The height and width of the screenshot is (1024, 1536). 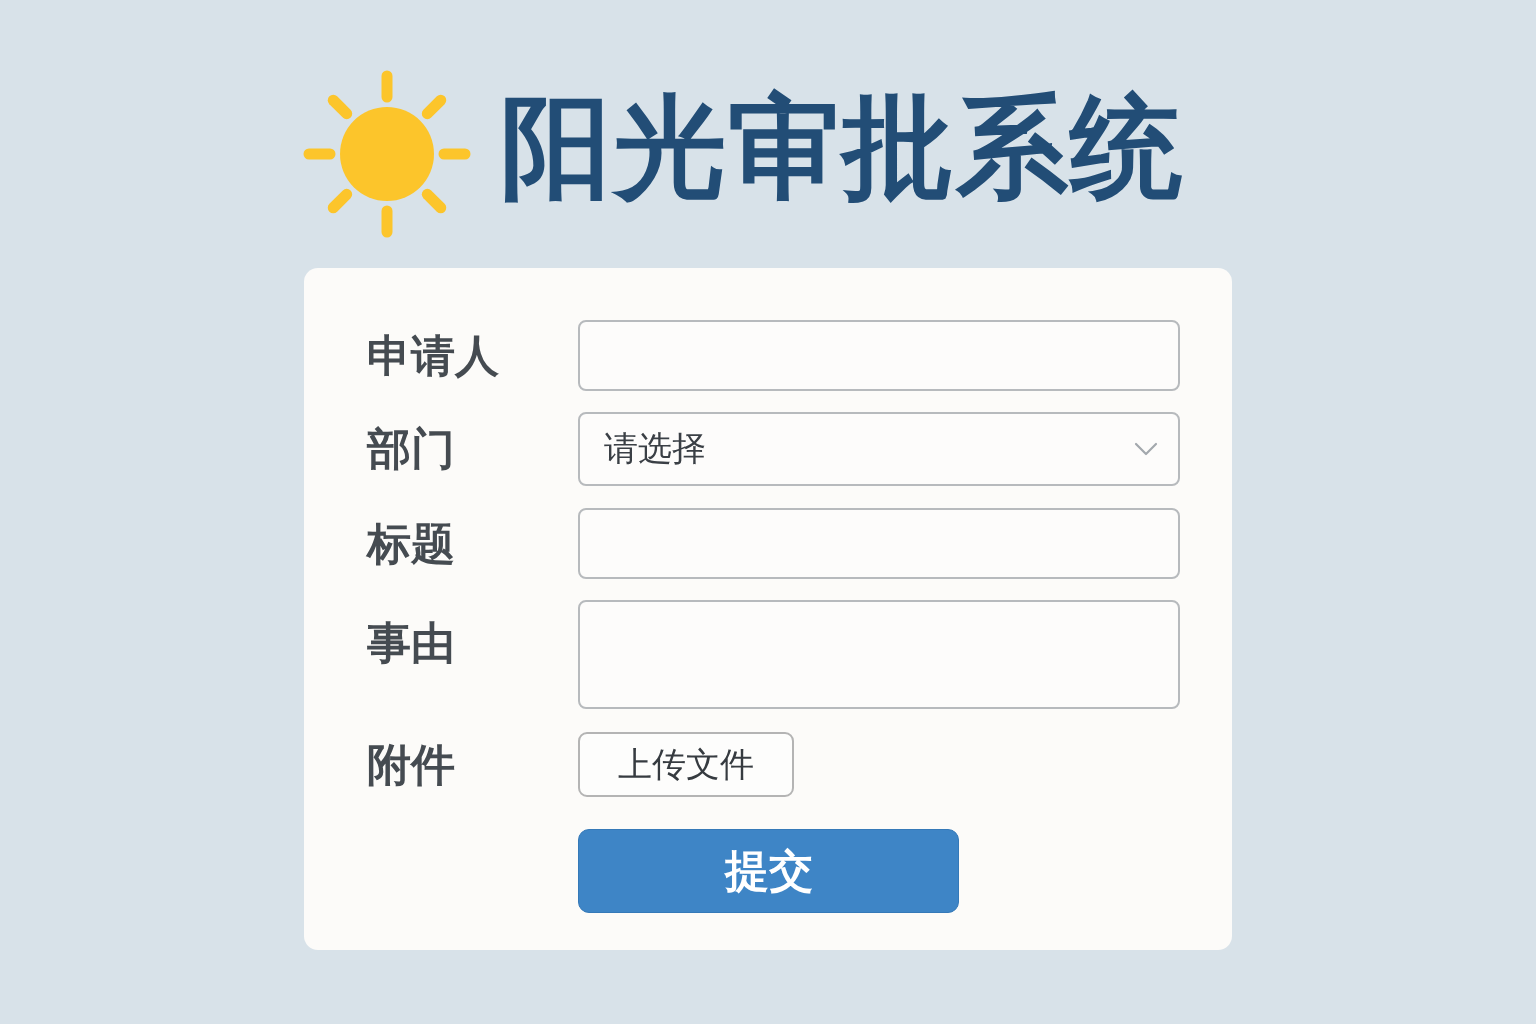 What do you see at coordinates (433, 355) in the screenshot?
I see `field-label: 申请人` at bounding box center [433, 355].